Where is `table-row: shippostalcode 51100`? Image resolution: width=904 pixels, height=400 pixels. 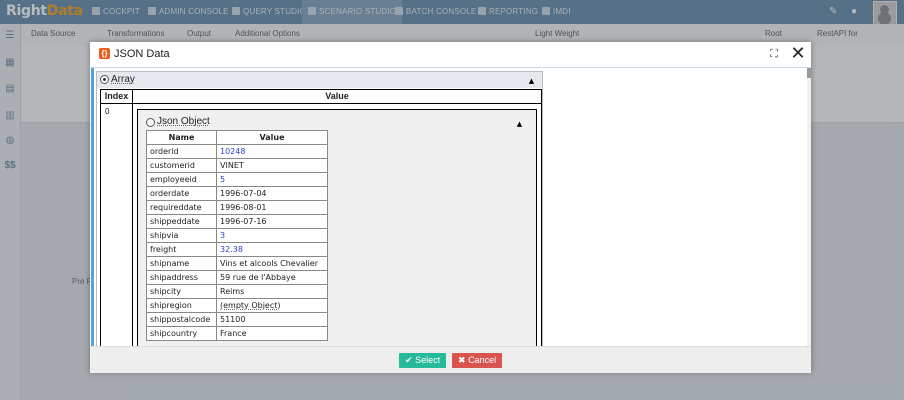 table-row: shippostalcode 51100 is located at coordinates (237, 319).